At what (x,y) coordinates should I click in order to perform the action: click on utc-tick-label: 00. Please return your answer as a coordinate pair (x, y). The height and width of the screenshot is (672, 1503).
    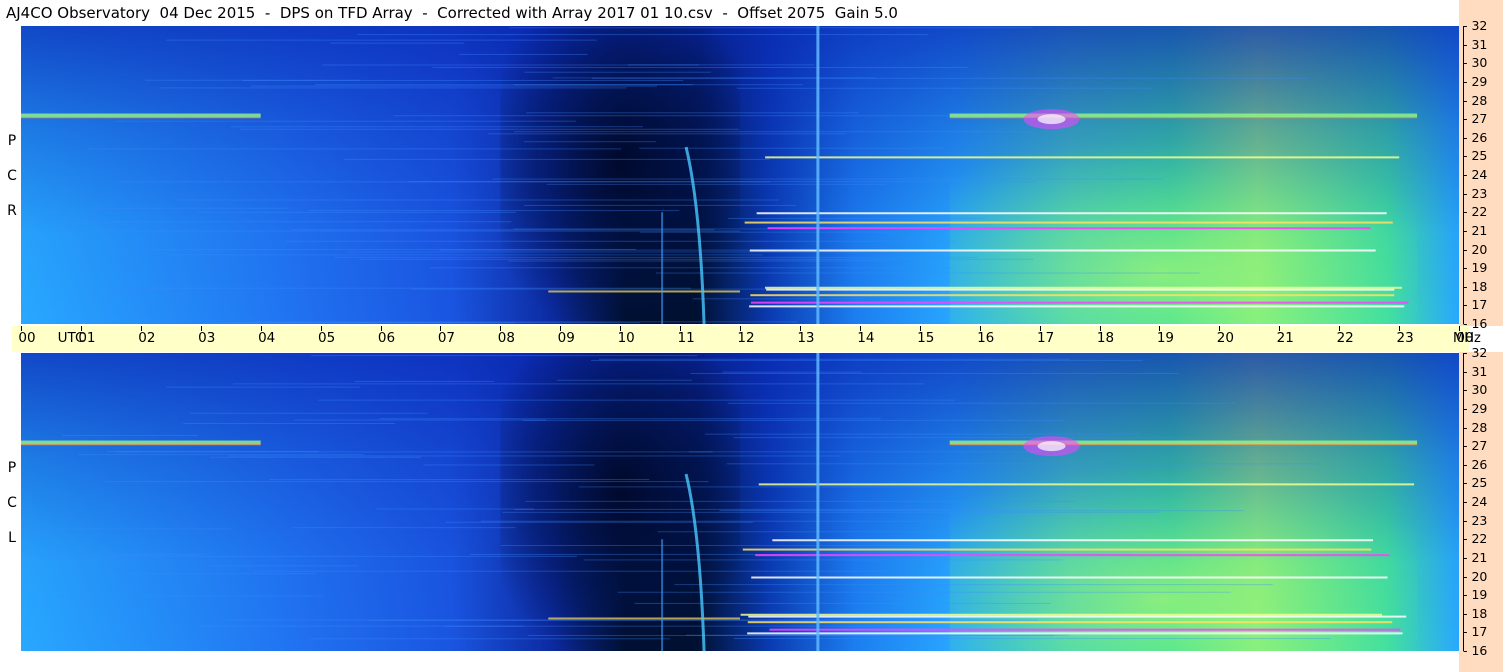
    Looking at the image, I should click on (27, 338).